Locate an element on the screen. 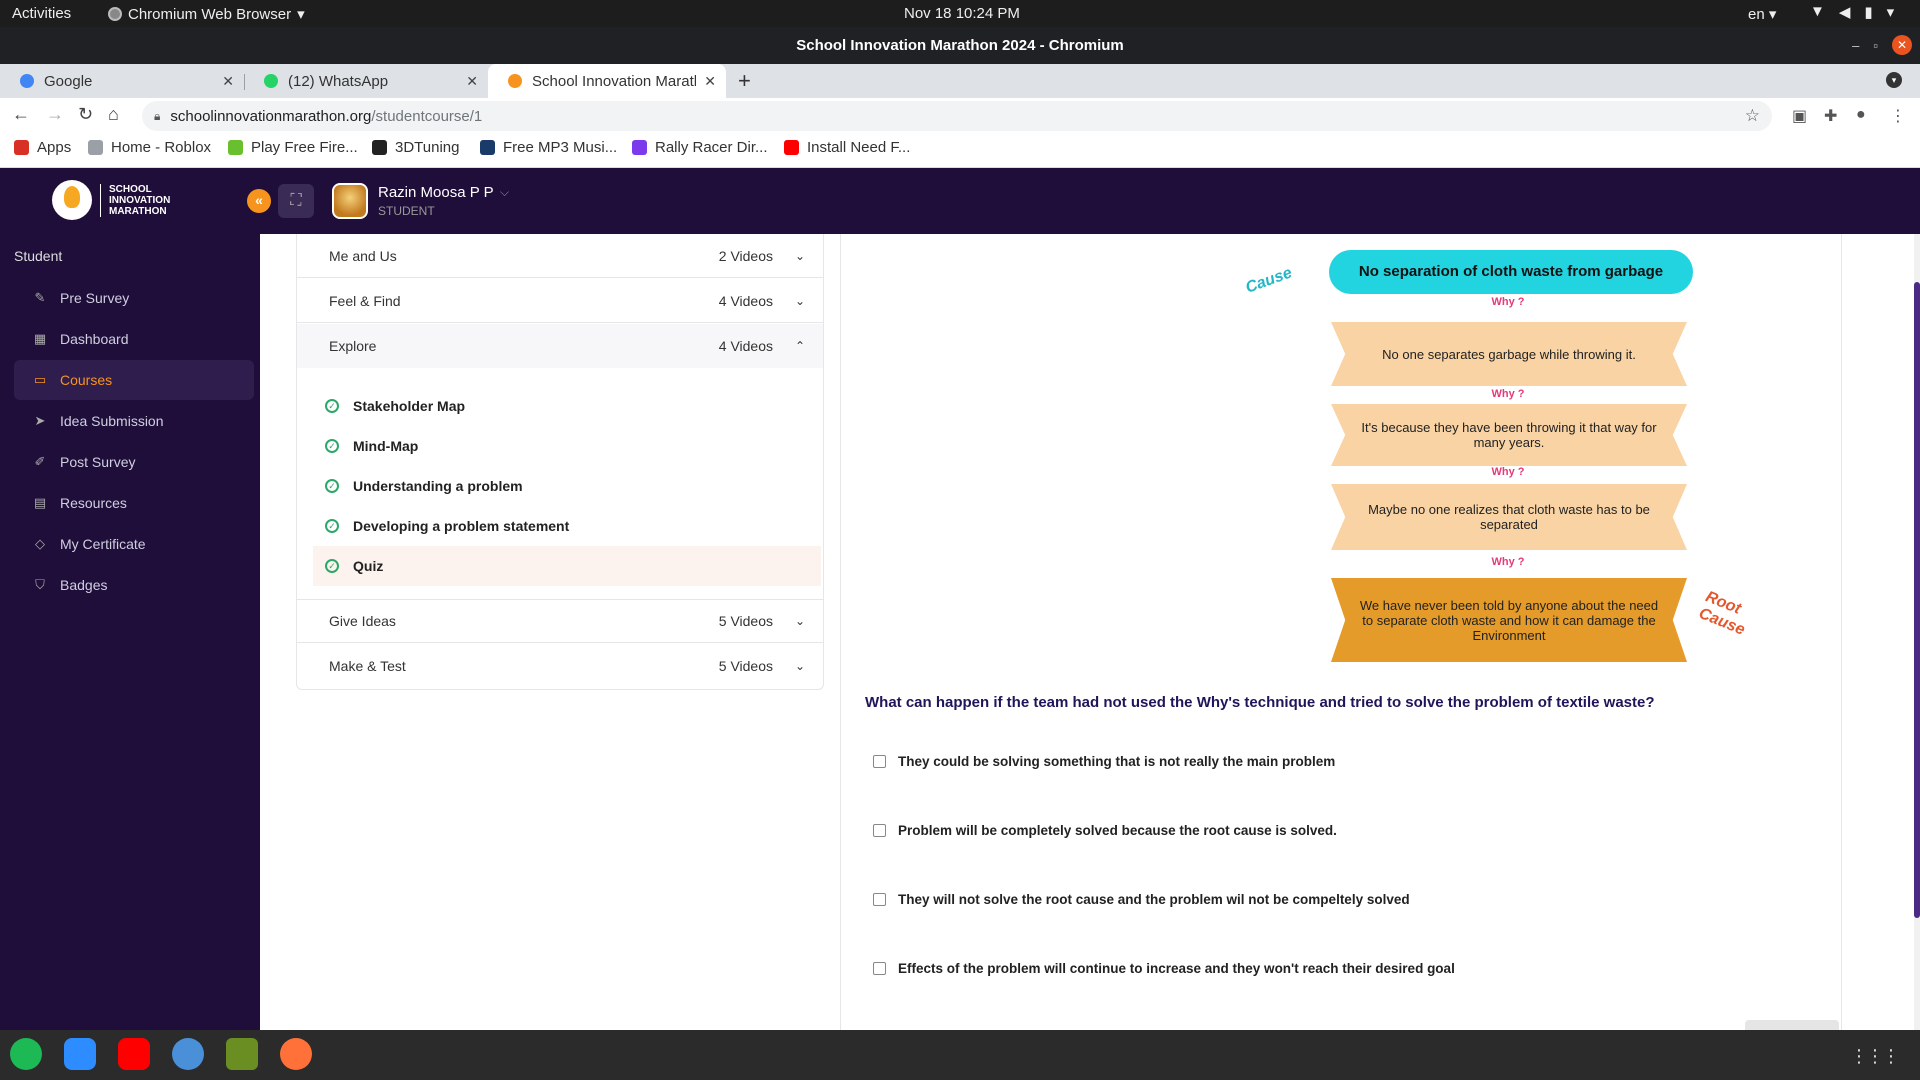 Image resolution: width=1920 pixels, height=1080 pixels. system-tray: ▼ ◀ ▮ ▾ is located at coordinates (1852, 12).